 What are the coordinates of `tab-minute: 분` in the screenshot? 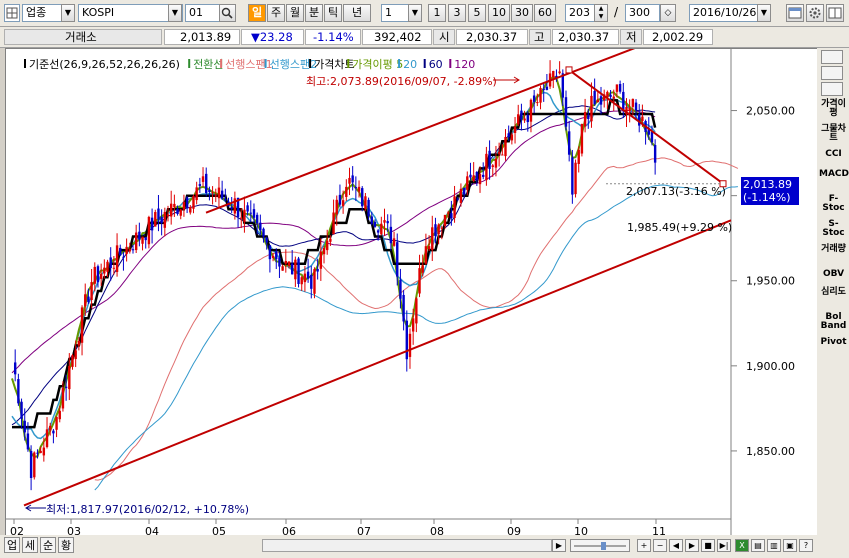 It's located at (314, 13).